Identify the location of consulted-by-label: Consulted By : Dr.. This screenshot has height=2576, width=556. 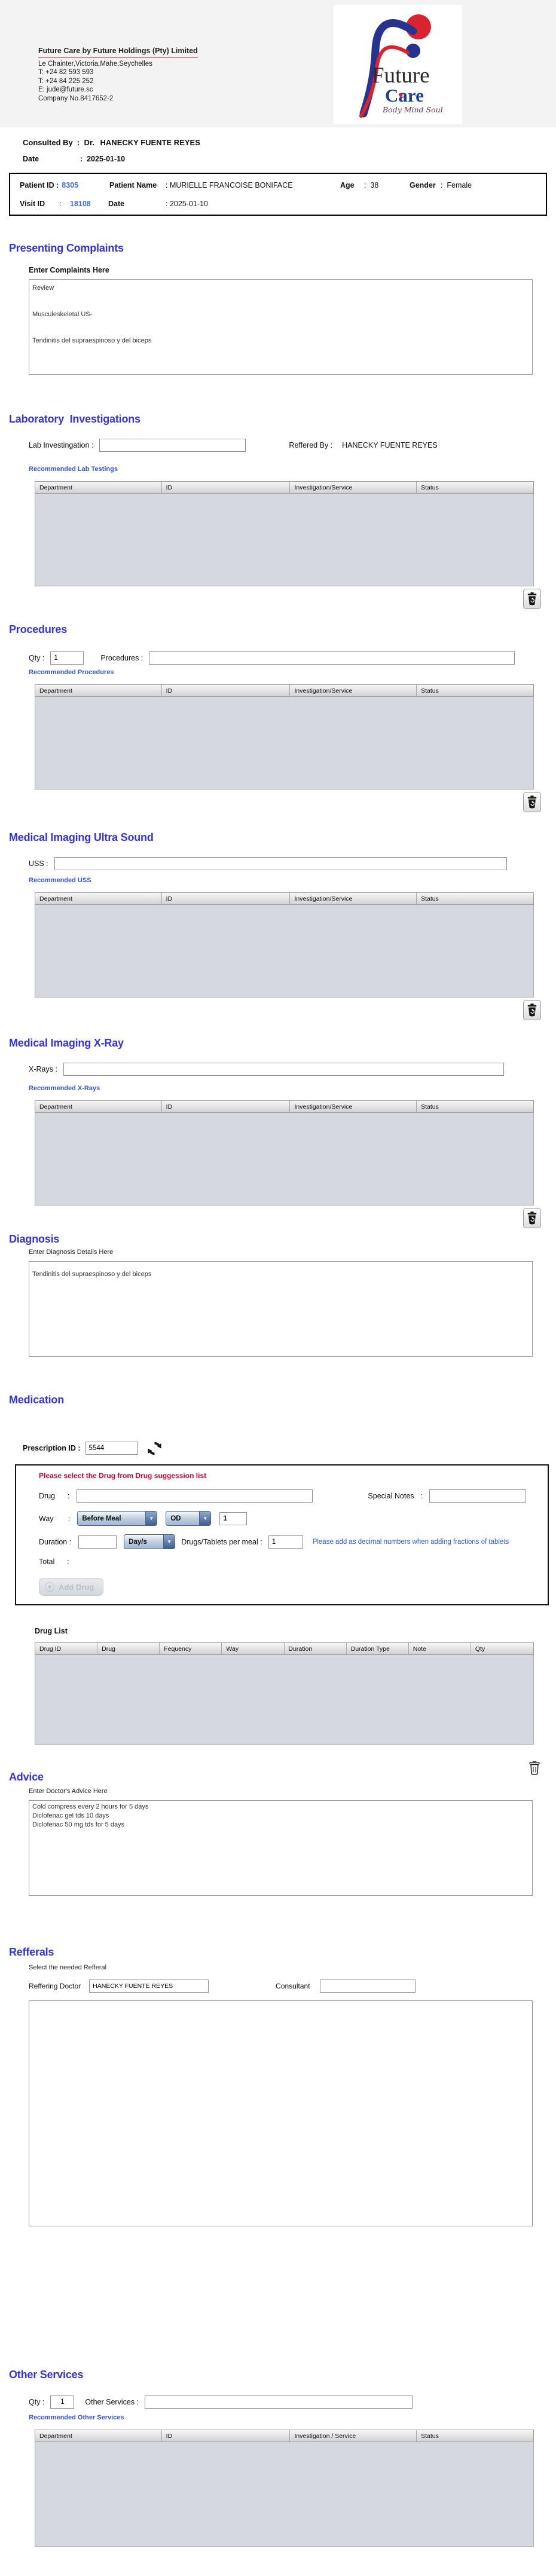
(59, 142).